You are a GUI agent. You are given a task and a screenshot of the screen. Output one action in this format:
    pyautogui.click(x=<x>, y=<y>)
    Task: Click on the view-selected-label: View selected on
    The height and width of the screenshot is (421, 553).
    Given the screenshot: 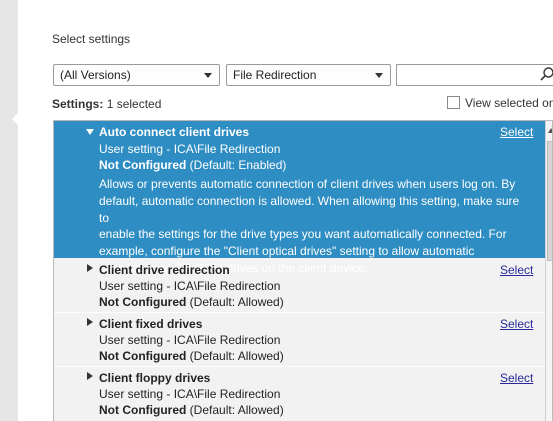 What is the action you would take?
    pyautogui.click(x=509, y=103)
    